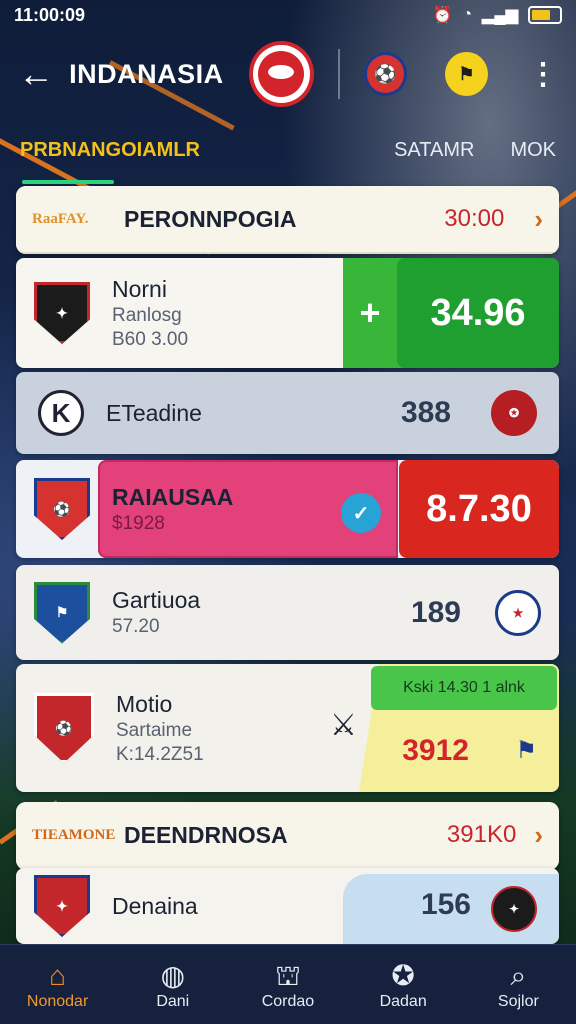 The width and height of the screenshot is (576, 1024). What do you see at coordinates (281, 74) in the screenshot?
I see `club-badge` at bounding box center [281, 74].